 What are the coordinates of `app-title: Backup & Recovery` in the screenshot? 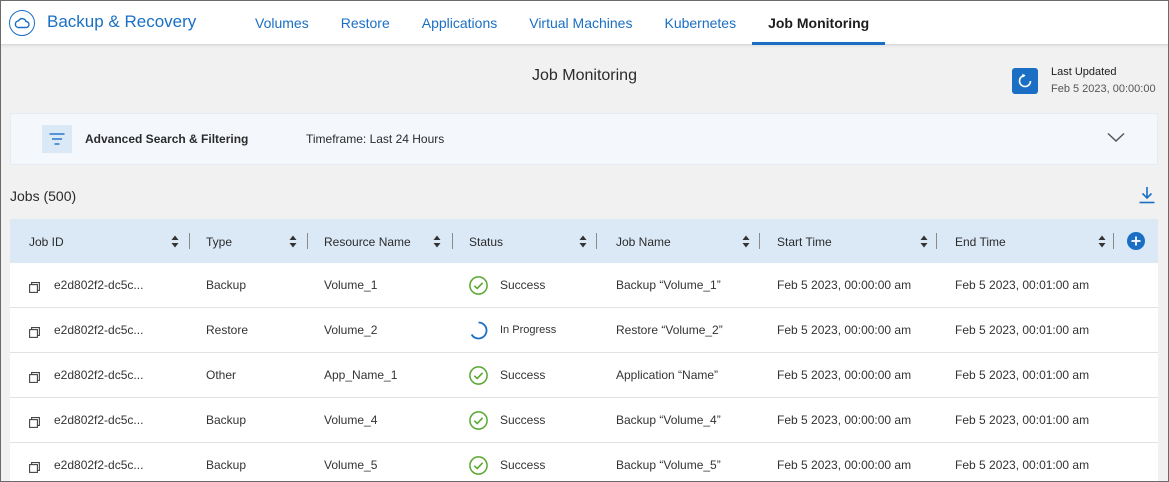 It's located at (121, 22).